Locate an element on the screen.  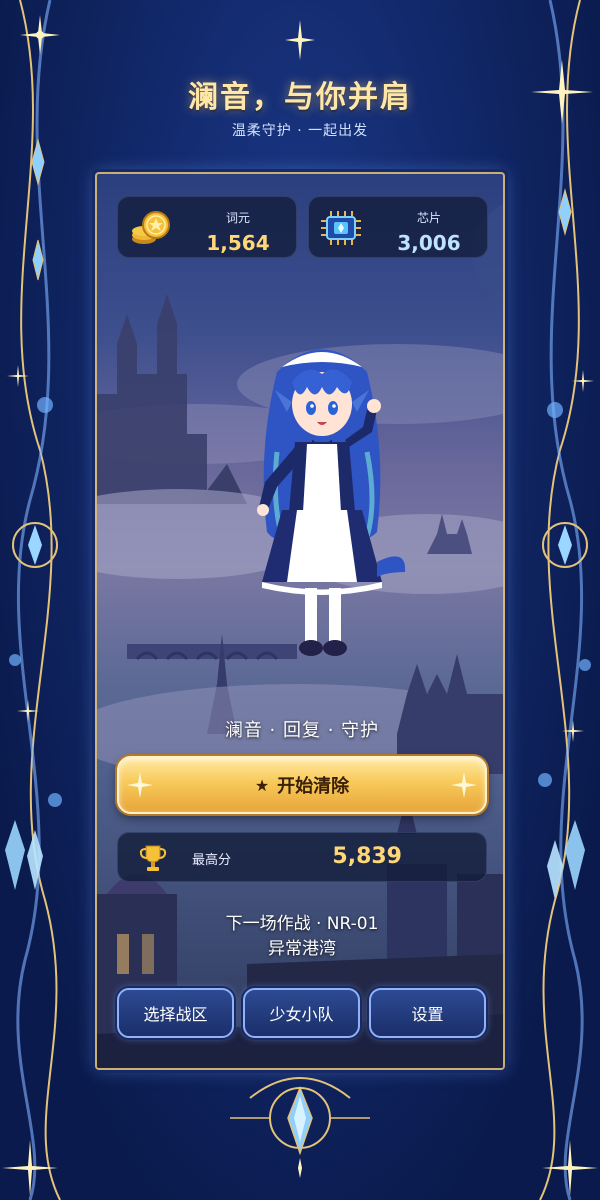
next-battle-area: 异常港湾 is located at coordinates (302, 949).